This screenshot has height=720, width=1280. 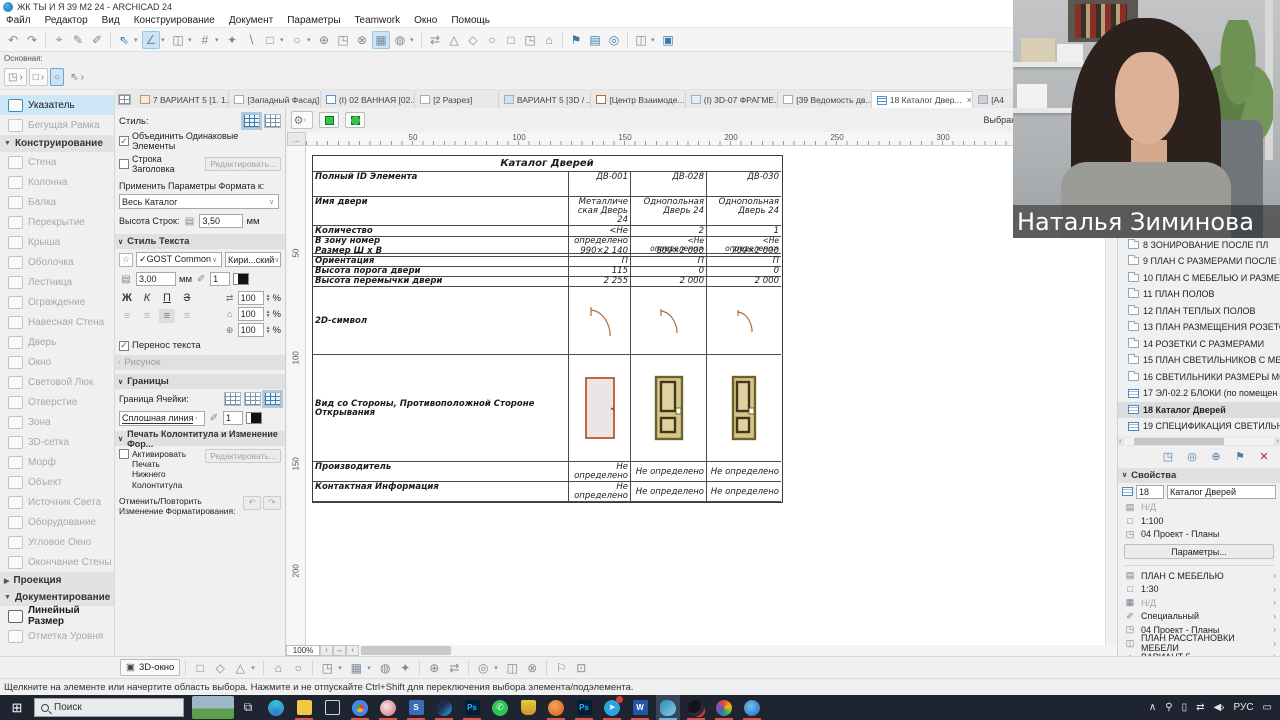 I want to click on layers-dropdown-icon: ▾, so click(x=341, y=668).